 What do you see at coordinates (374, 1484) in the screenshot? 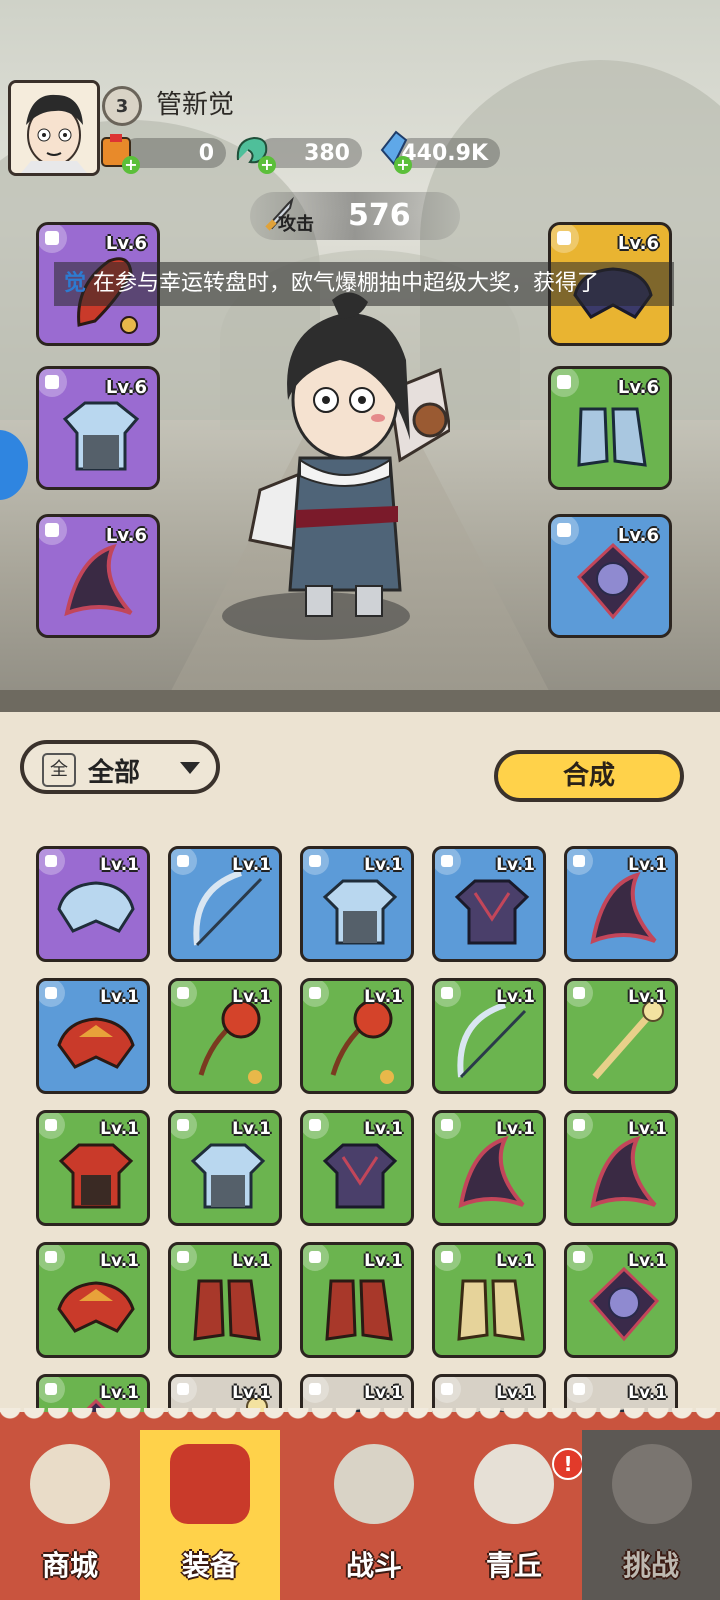
I see `crossed-swords-icon` at bounding box center [374, 1484].